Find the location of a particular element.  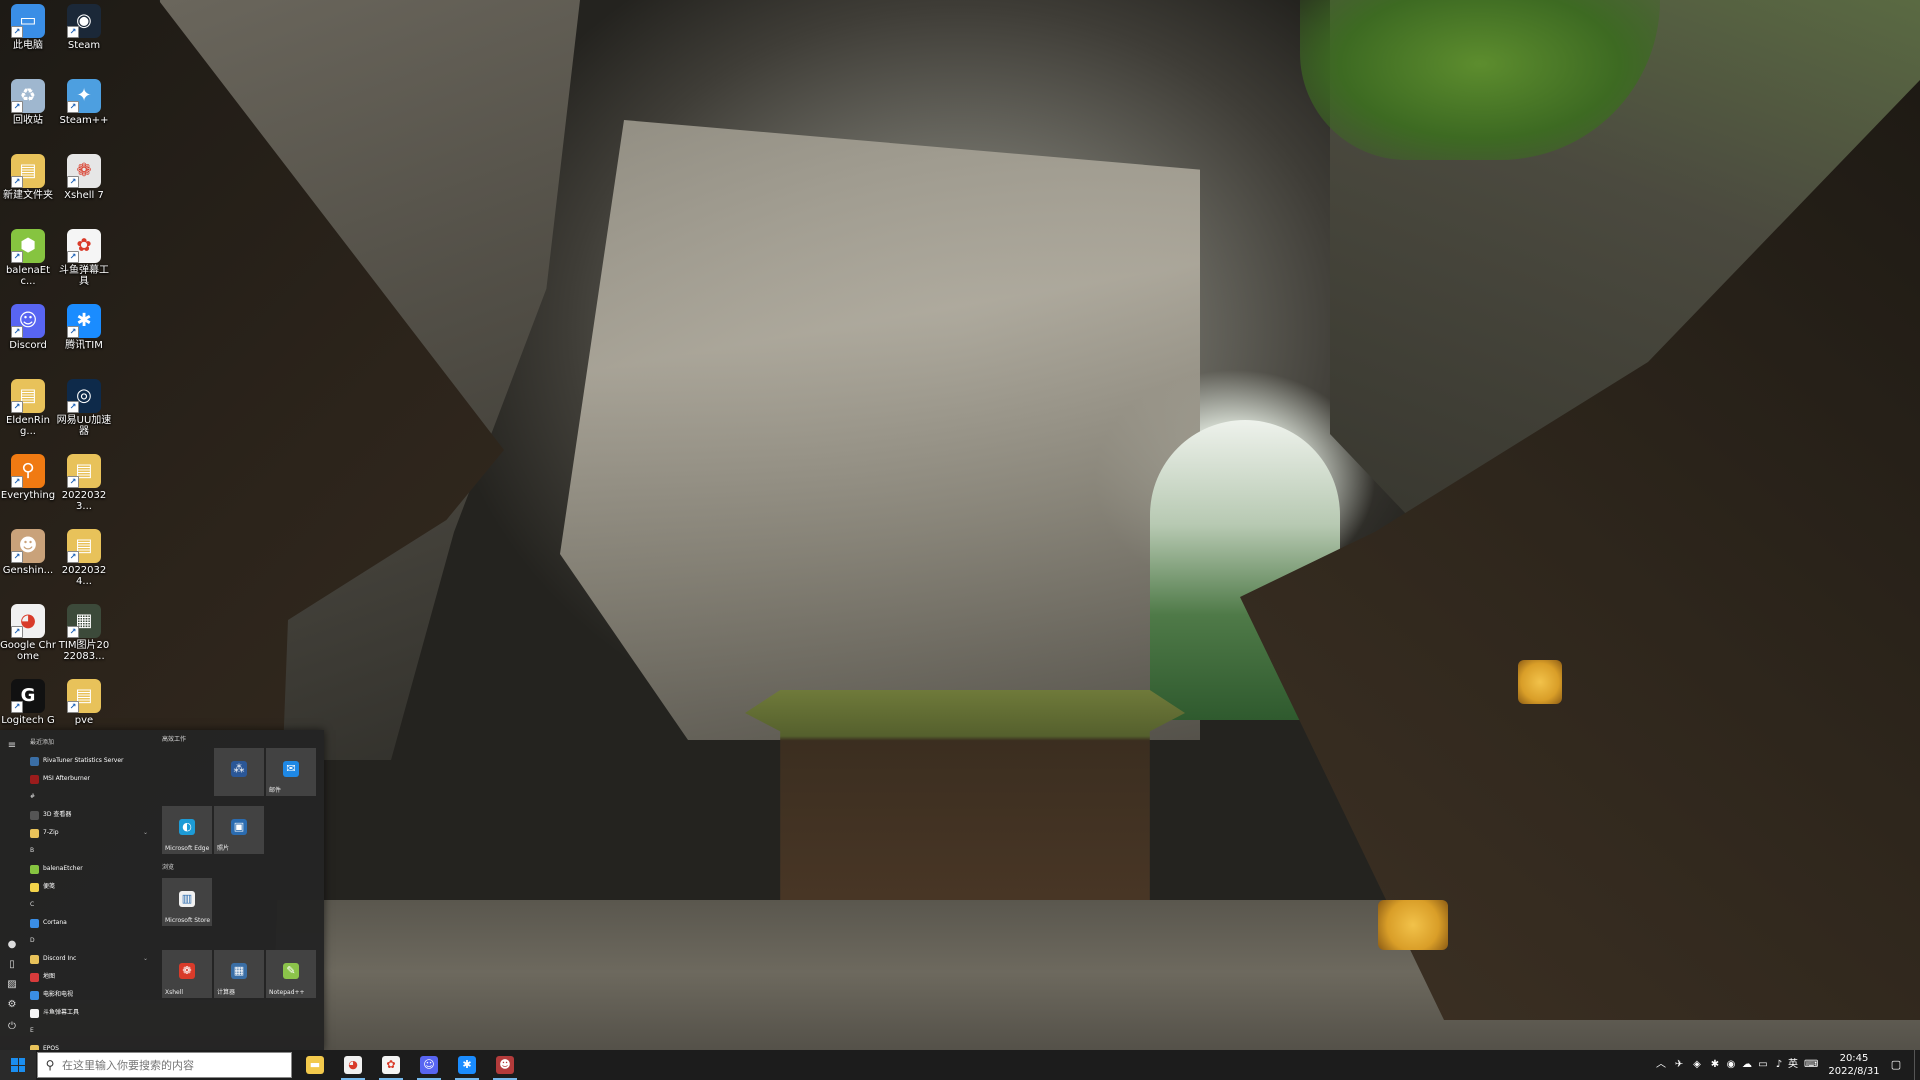

taskbar-search: ⚲ is located at coordinates (164, 1065).